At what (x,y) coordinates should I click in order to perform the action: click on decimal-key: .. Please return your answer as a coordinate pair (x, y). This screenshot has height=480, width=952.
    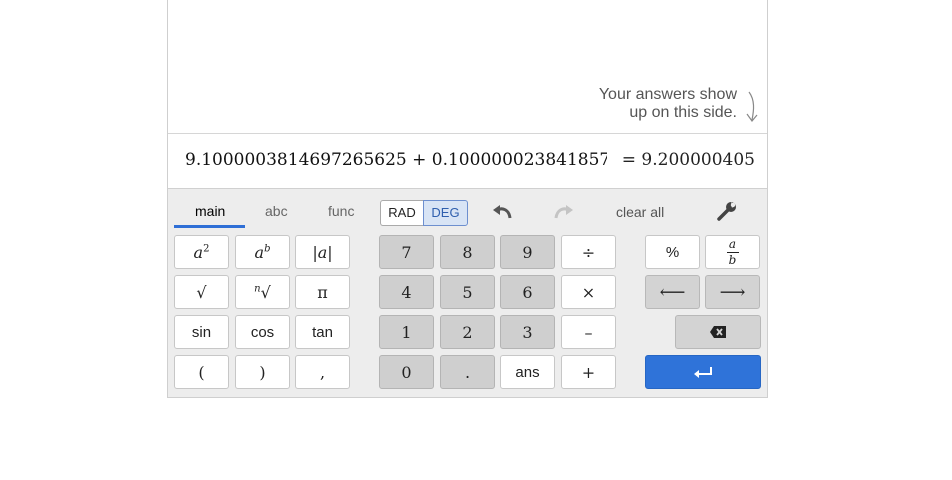
    Looking at the image, I should click on (467, 372).